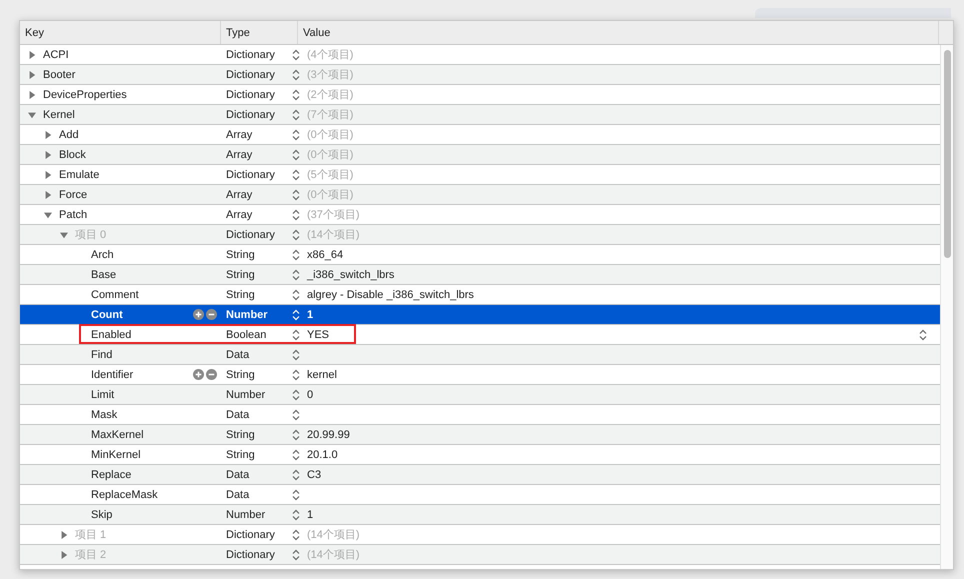  Describe the element at coordinates (480, 315) in the screenshot. I see `table-row: Count Number 1` at that location.